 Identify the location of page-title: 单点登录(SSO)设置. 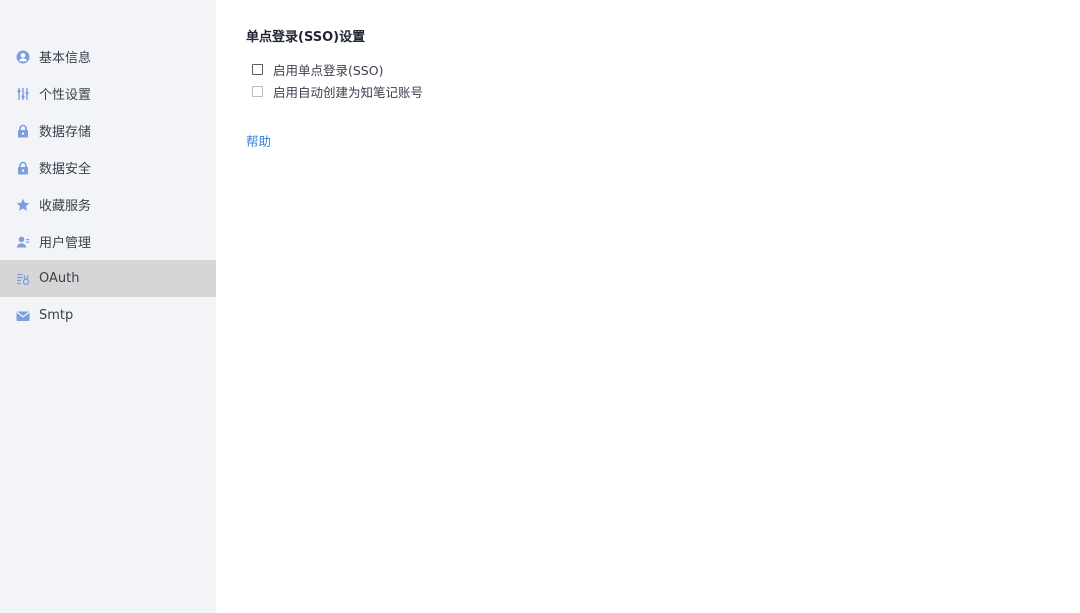
(306, 37).